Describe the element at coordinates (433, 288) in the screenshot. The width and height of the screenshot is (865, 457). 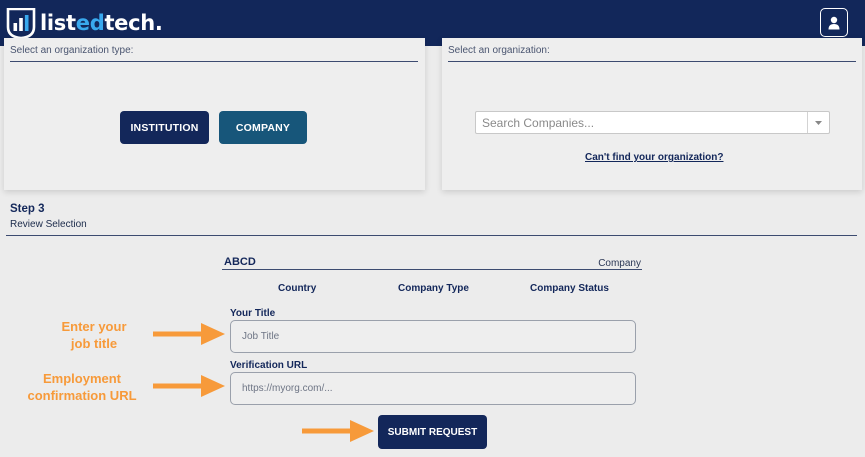
I see `column-header-company-type: Company Type` at that location.